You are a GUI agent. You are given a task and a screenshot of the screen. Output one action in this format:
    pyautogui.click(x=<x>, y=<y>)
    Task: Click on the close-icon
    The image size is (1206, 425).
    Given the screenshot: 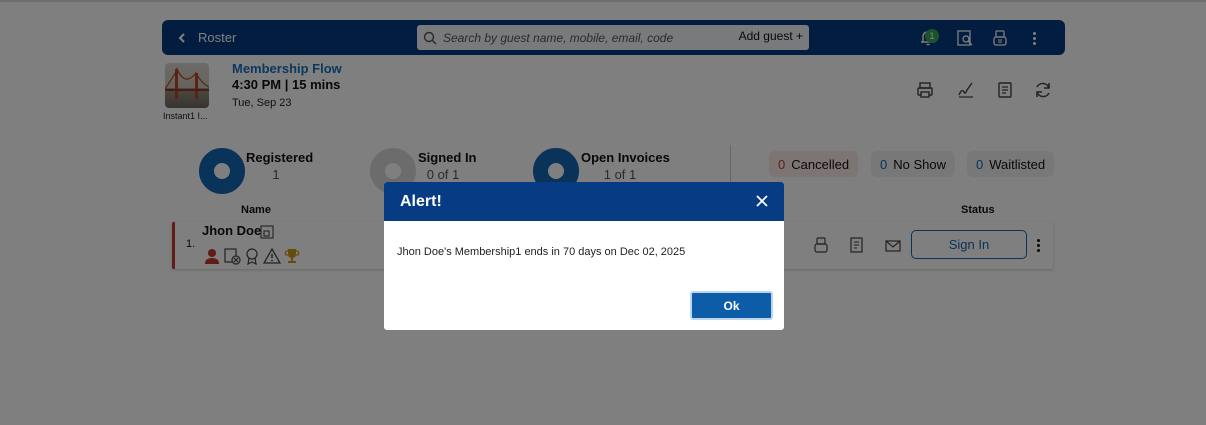 What is the action you would take?
    pyautogui.click(x=762, y=201)
    